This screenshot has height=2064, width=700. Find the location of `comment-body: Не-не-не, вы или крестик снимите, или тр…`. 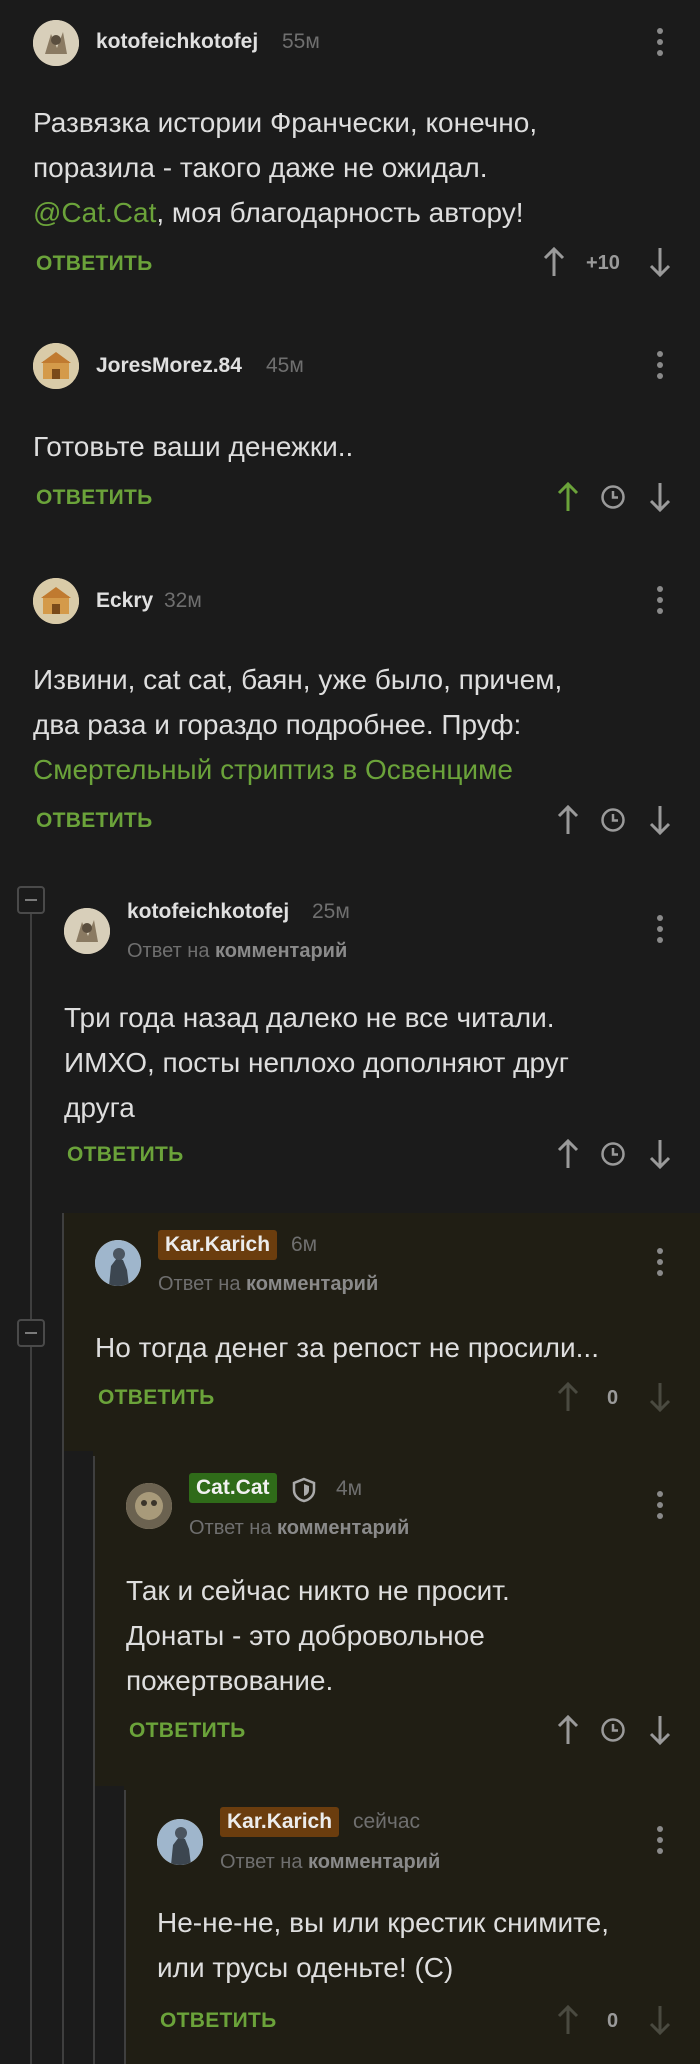

comment-body: Не-не-не, вы или крестик снимите, или тр… is located at coordinates (383, 1945).